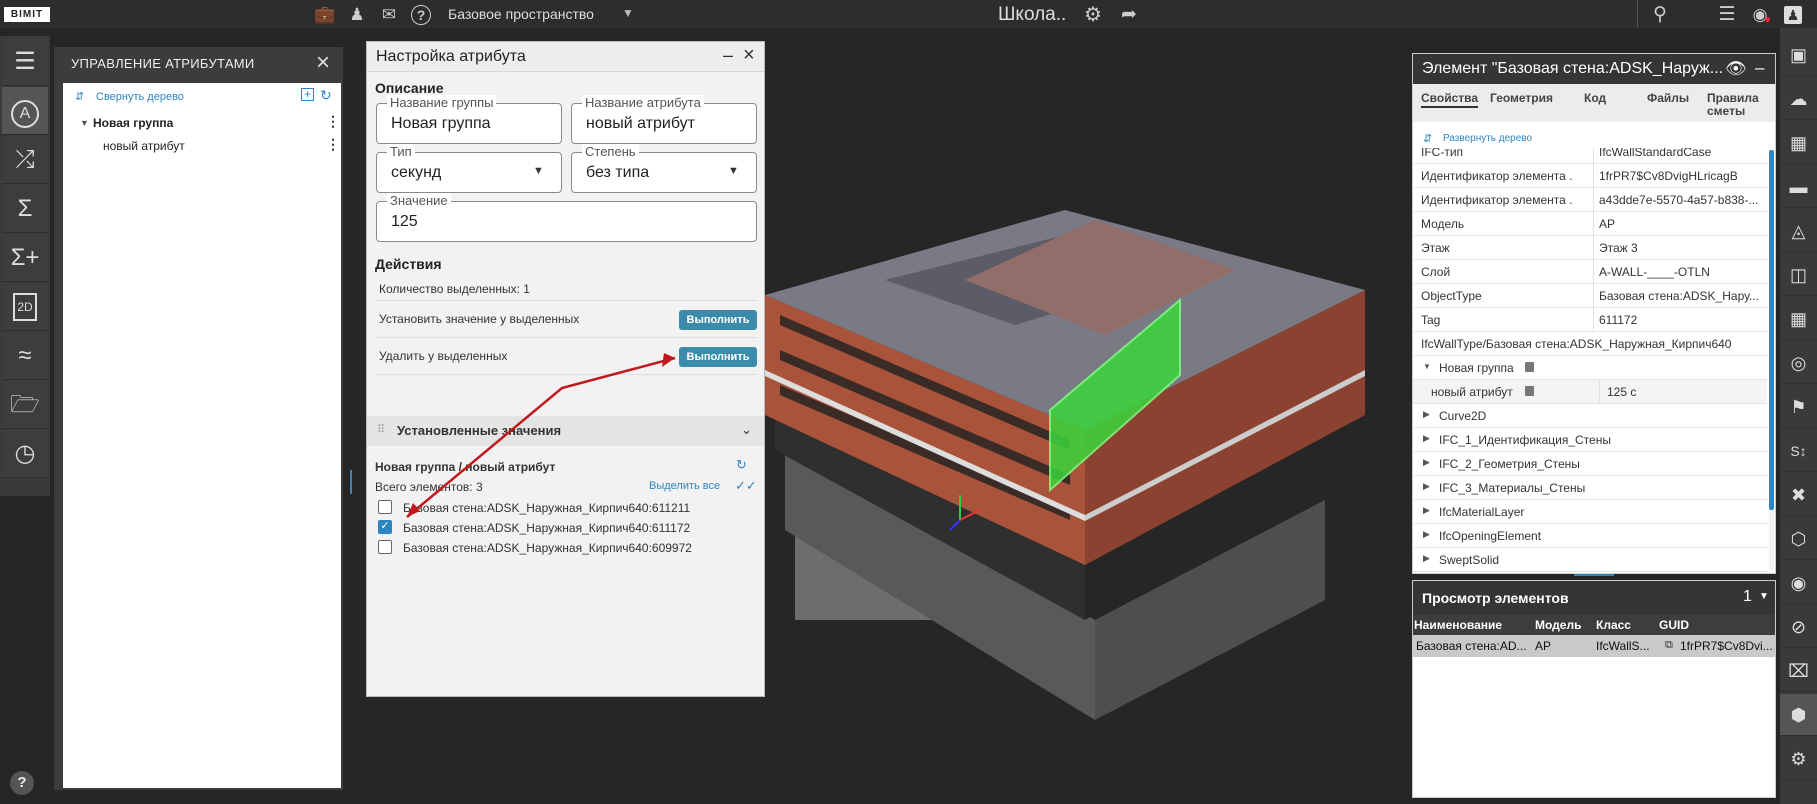 This screenshot has height=804, width=1817. I want to click on field-value: секунд, so click(416, 173).